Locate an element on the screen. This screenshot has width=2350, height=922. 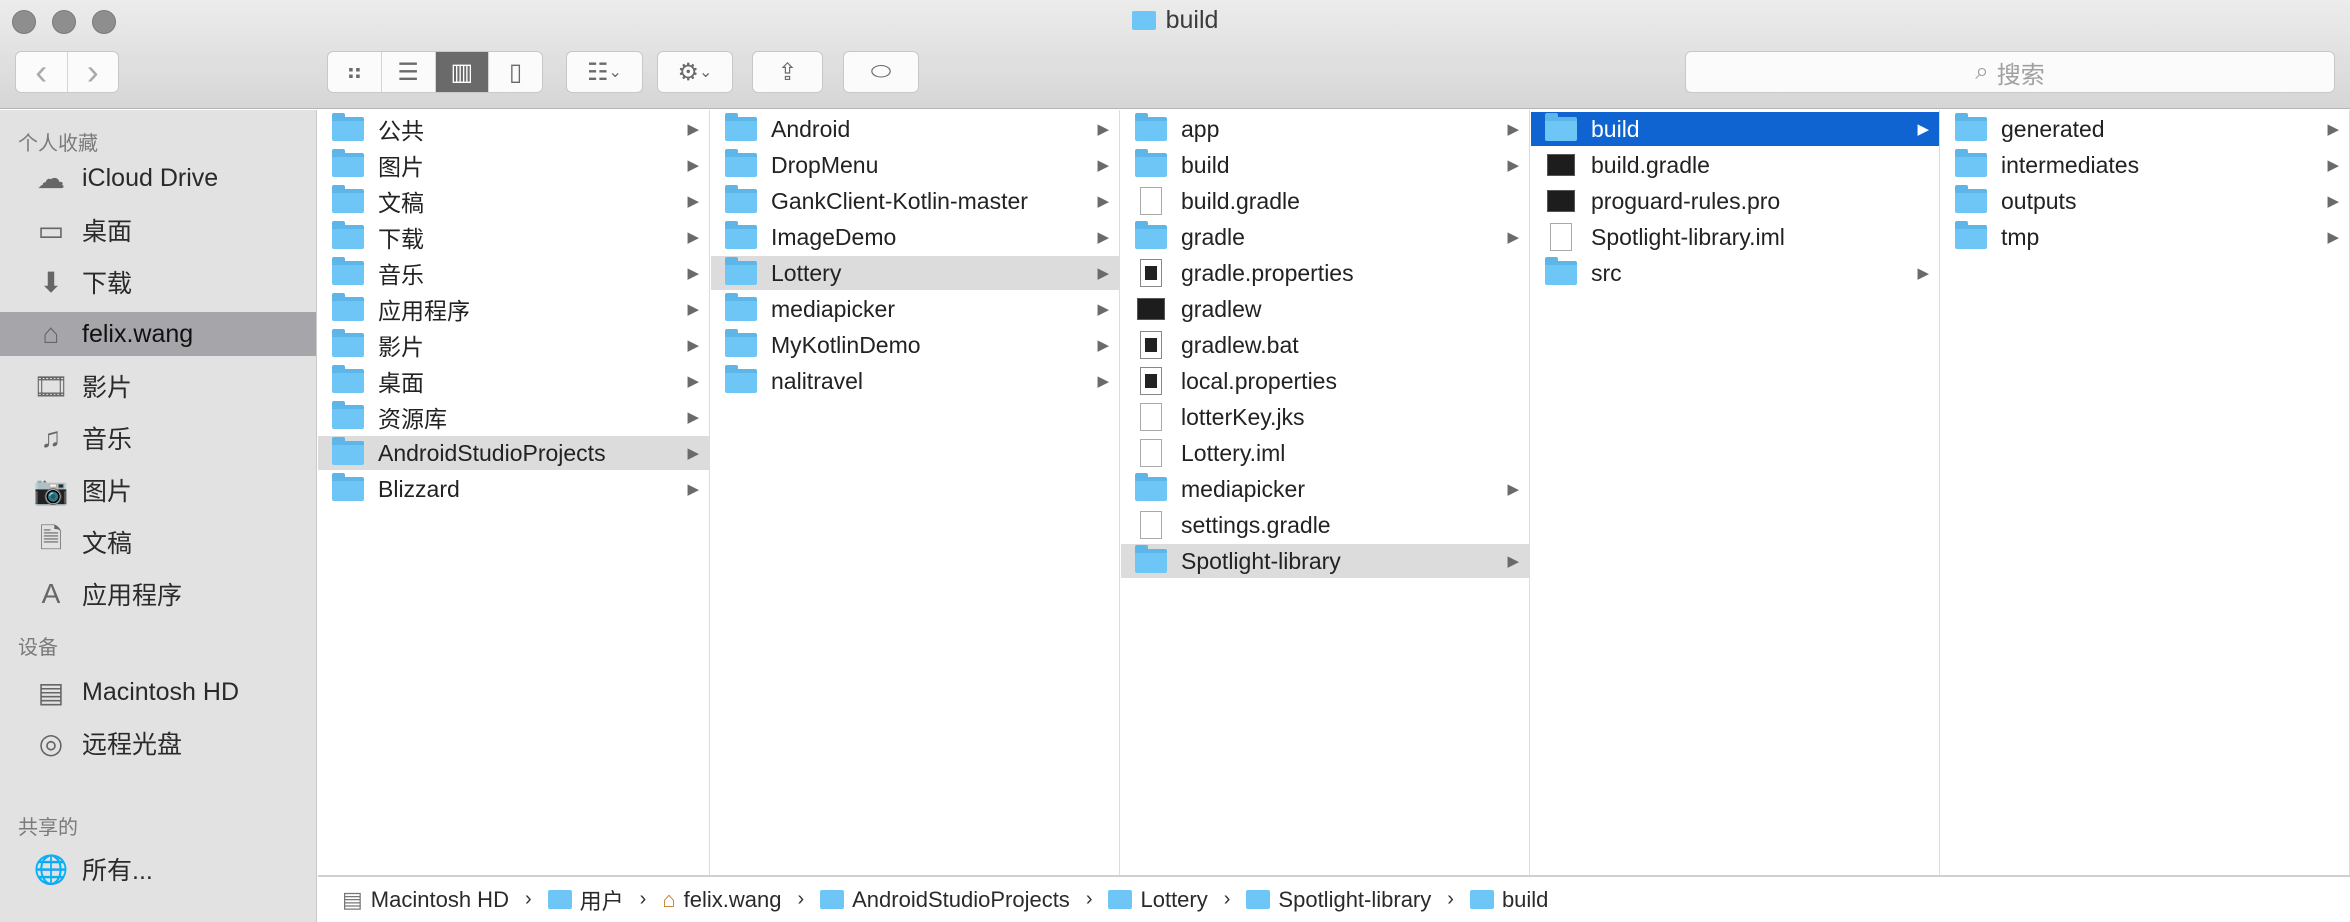
title-bar: build ‹ › ⠶ ☰ ▥ ▯ ☷ ⌄ ⚙ ⌄ ⇪ ⬭ ⌕ 搜索 is located at coordinates (1175, 54).